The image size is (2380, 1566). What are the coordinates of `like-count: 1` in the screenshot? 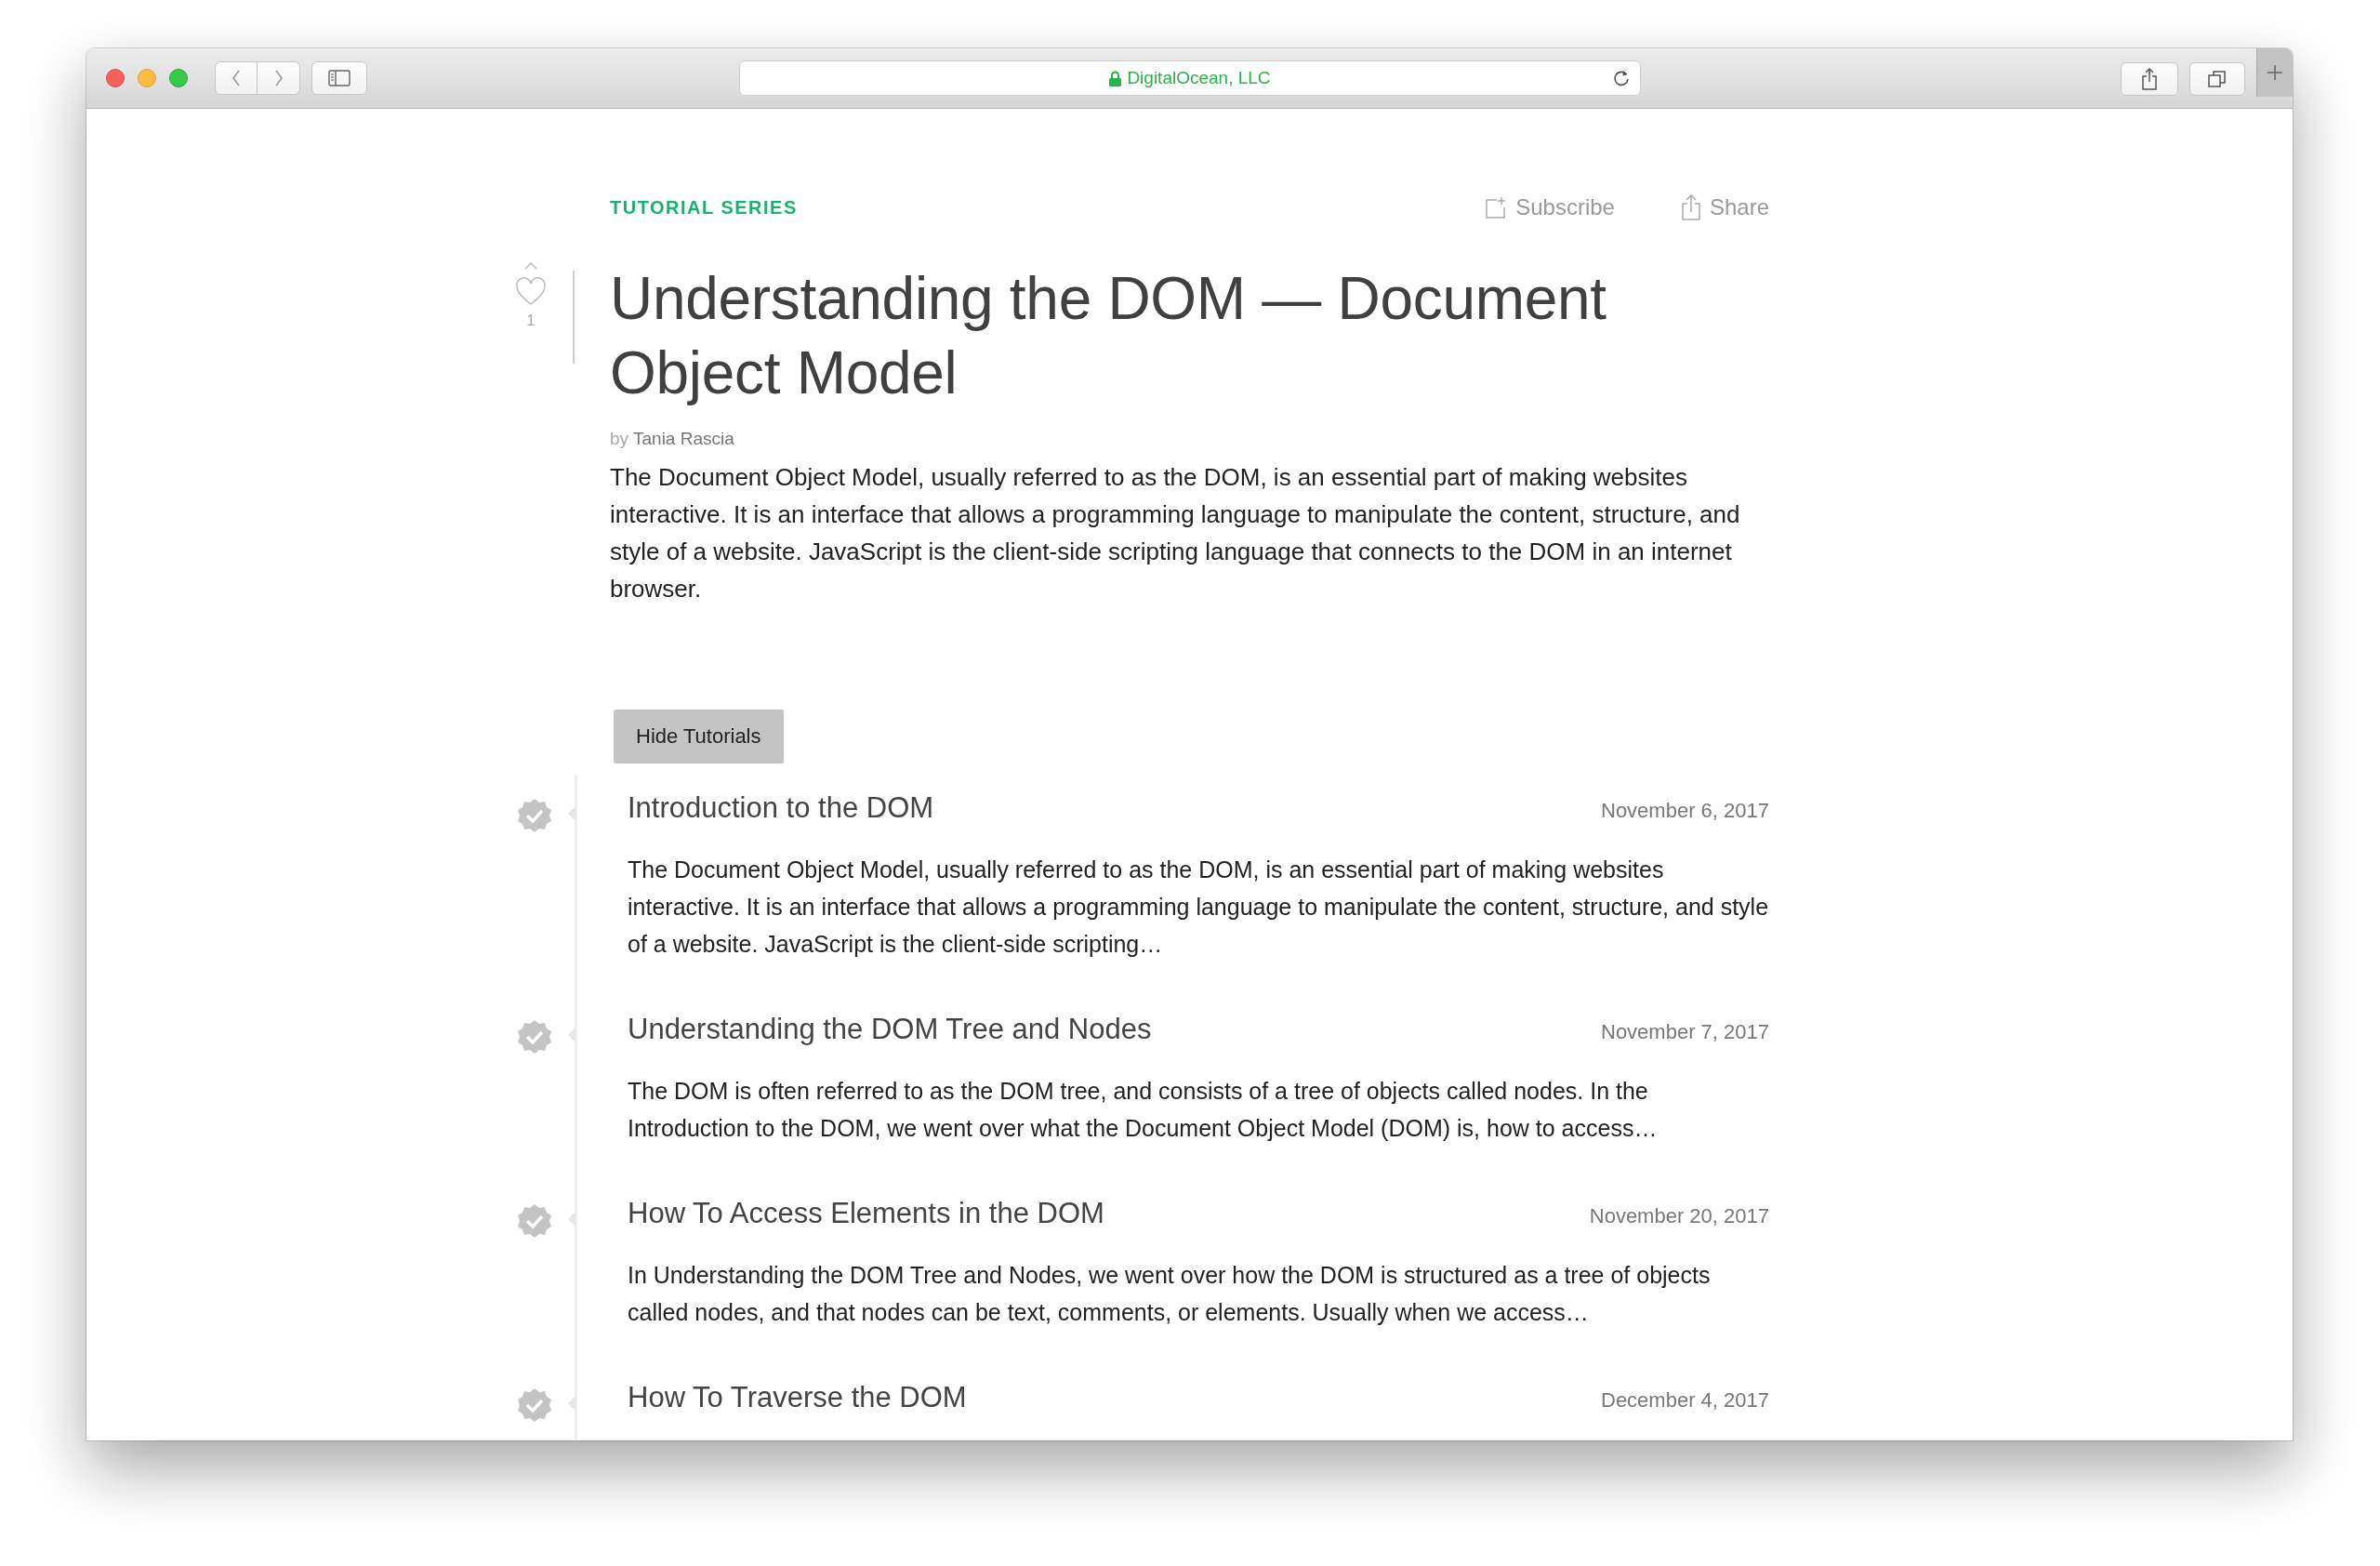 It's located at (531, 321).